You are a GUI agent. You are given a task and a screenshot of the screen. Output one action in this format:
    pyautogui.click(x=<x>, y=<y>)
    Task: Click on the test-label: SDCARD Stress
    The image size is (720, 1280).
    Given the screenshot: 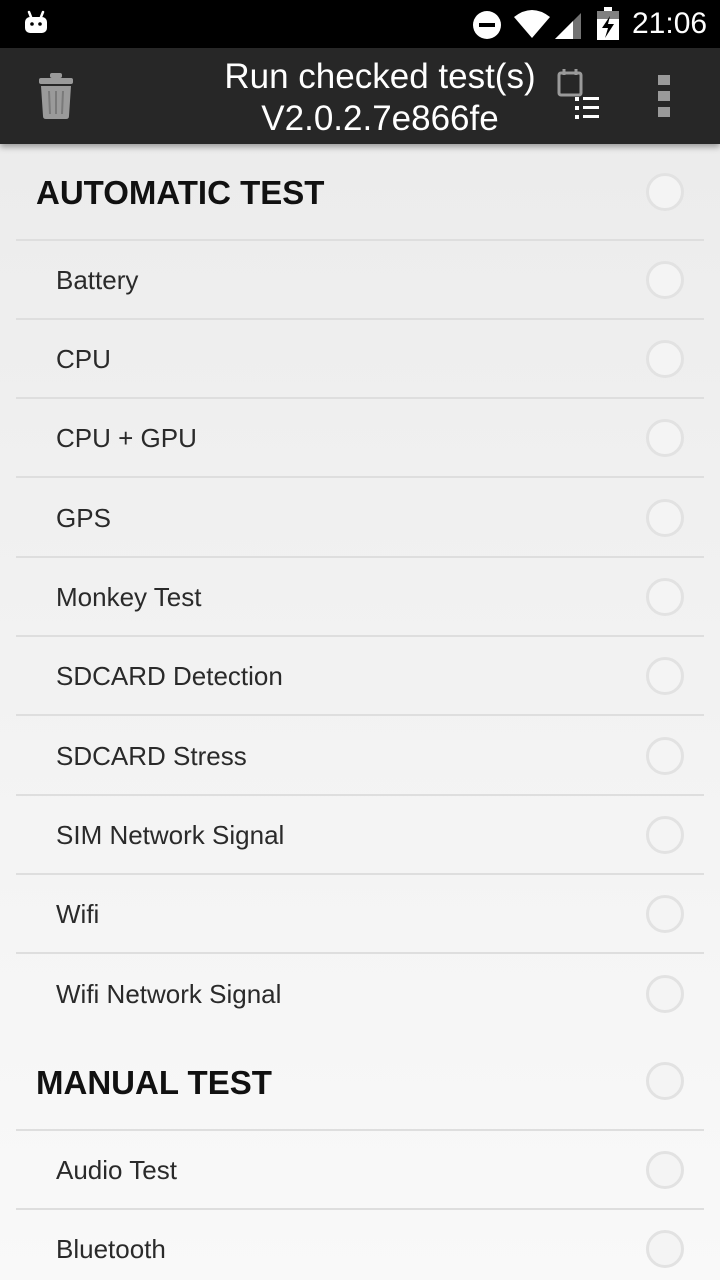 What is the action you would take?
    pyautogui.click(x=151, y=756)
    